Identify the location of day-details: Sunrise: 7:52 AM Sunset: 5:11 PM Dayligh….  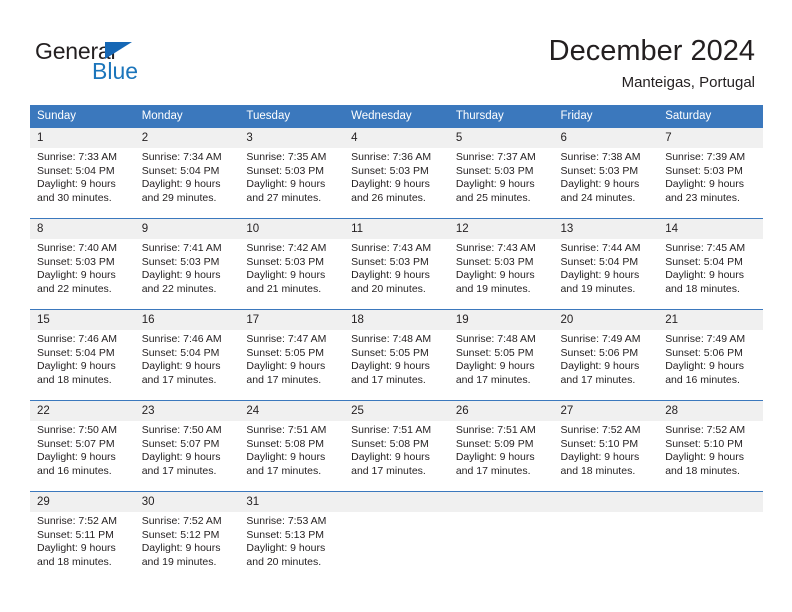
(82, 540).